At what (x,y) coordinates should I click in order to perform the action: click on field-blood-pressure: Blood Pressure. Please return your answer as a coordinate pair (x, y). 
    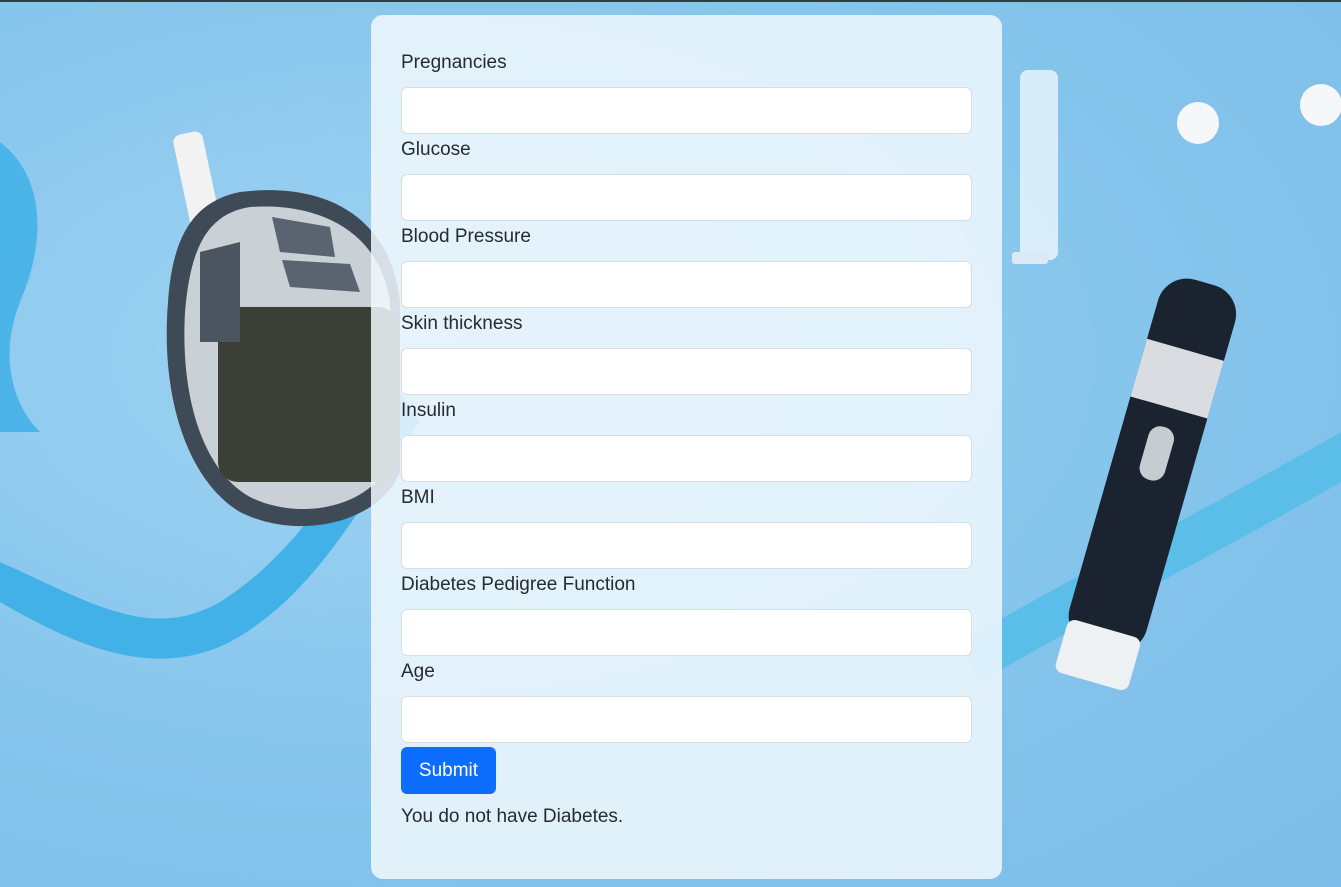
    Looking at the image, I should click on (686, 266).